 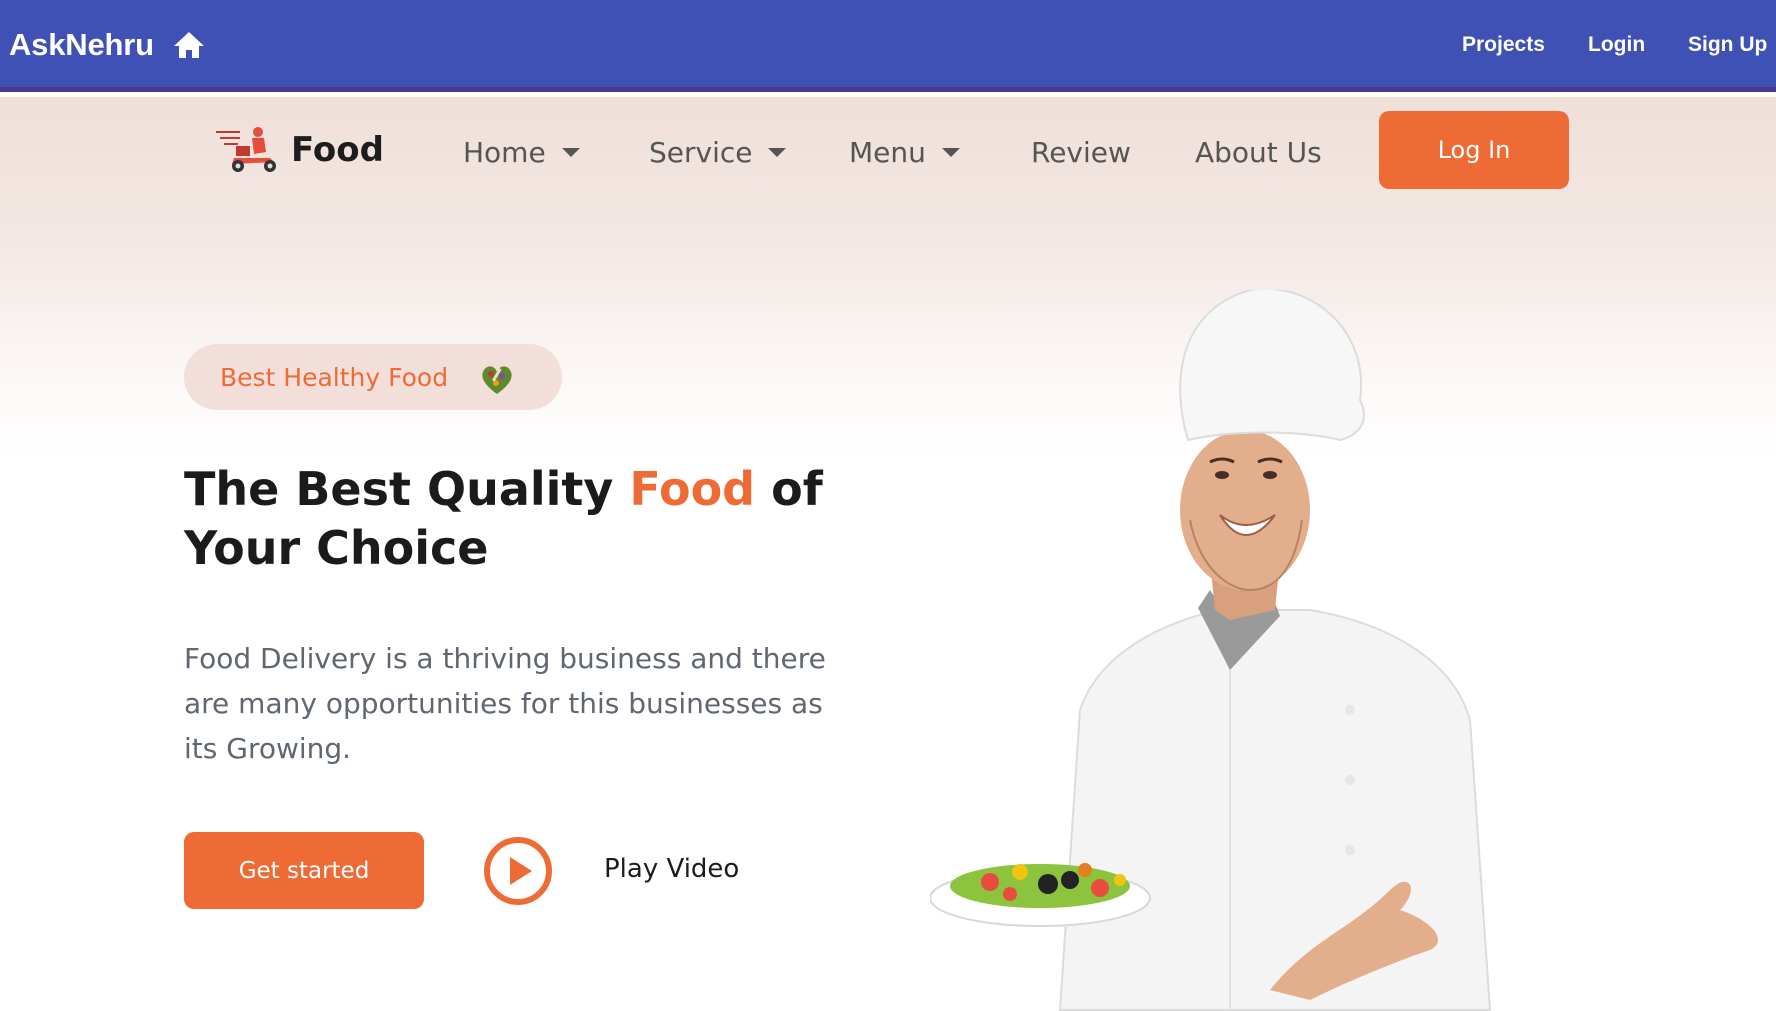 What do you see at coordinates (504, 152) in the screenshot?
I see `nav-home-label: Home` at bounding box center [504, 152].